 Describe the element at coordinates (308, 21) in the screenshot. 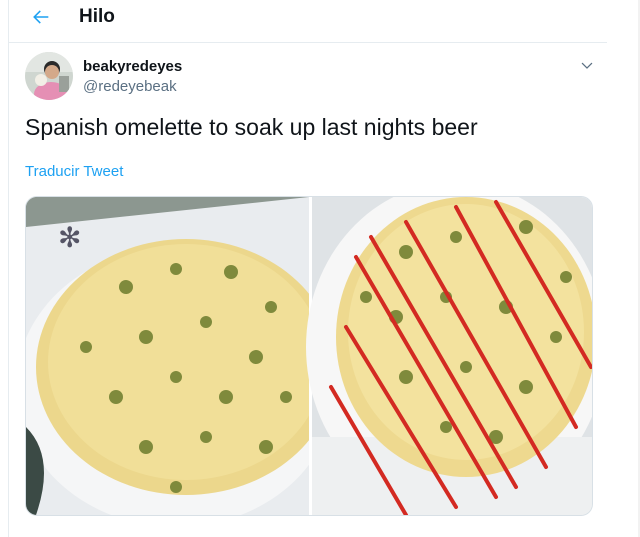

I see `thread-header: Hilo` at that location.